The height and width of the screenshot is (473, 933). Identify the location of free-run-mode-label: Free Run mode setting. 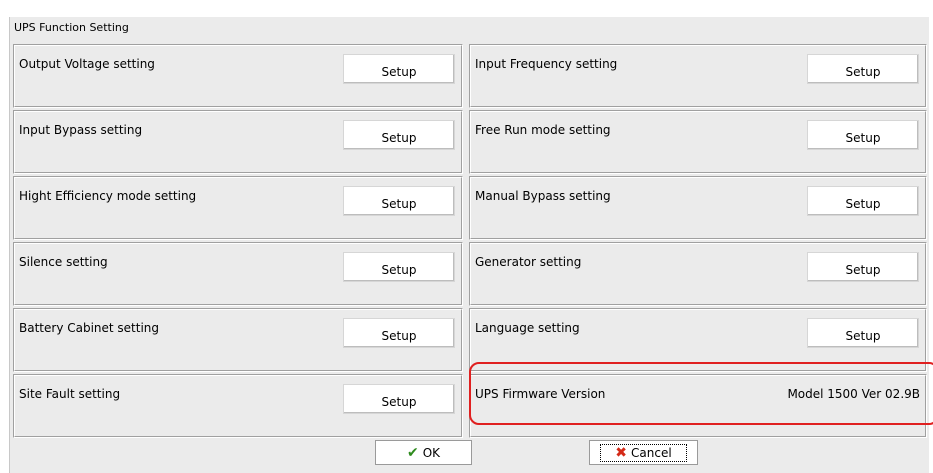
(543, 130).